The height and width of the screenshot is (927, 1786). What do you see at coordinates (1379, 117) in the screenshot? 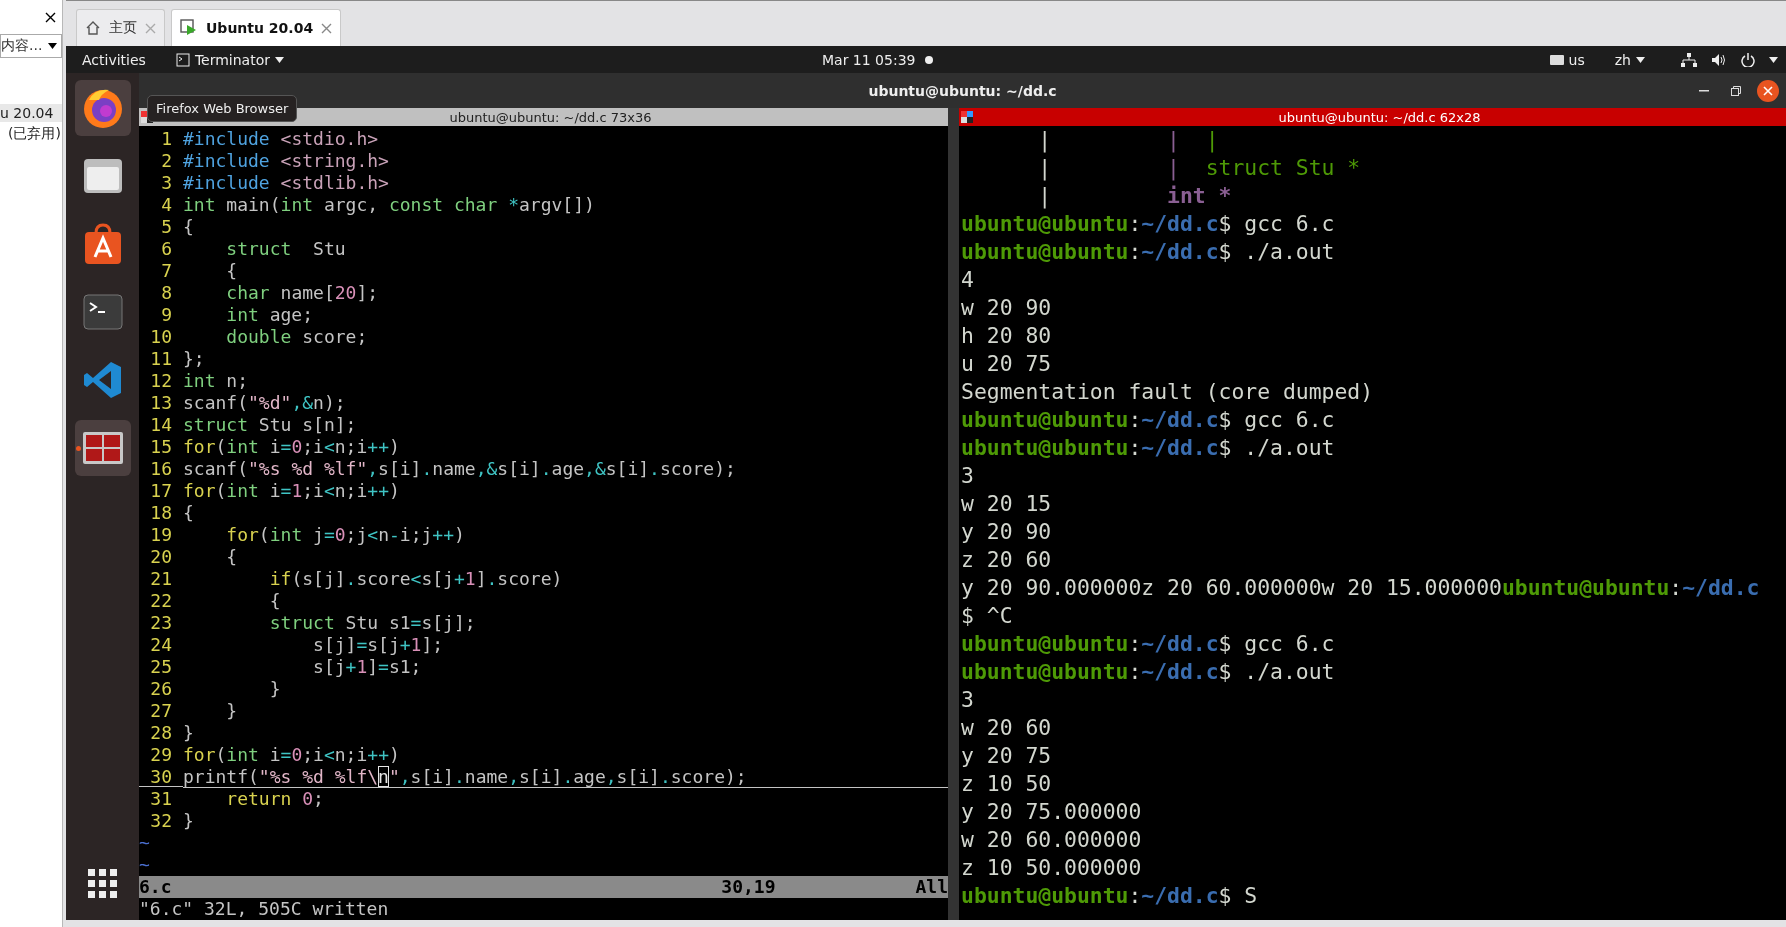
I see `pane-title: ubuntu@ubuntu: ~/dd.c 62x28` at bounding box center [1379, 117].